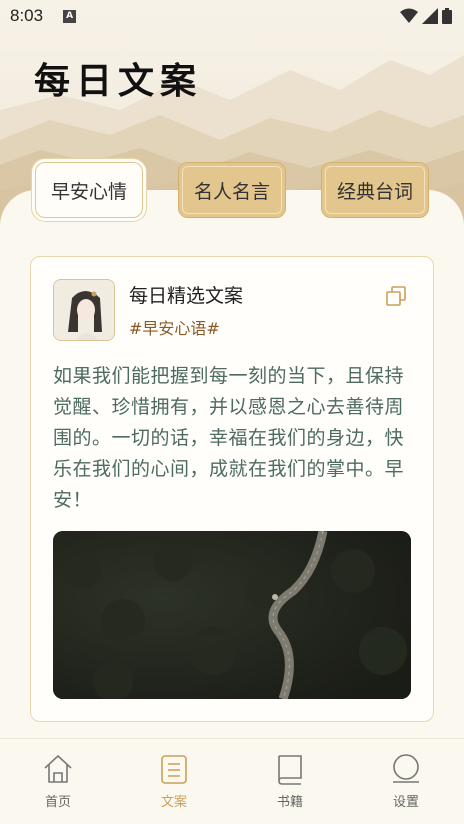 The width and height of the screenshot is (464, 824). I want to click on tab-classic-lines: 经典台词, so click(375, 190).